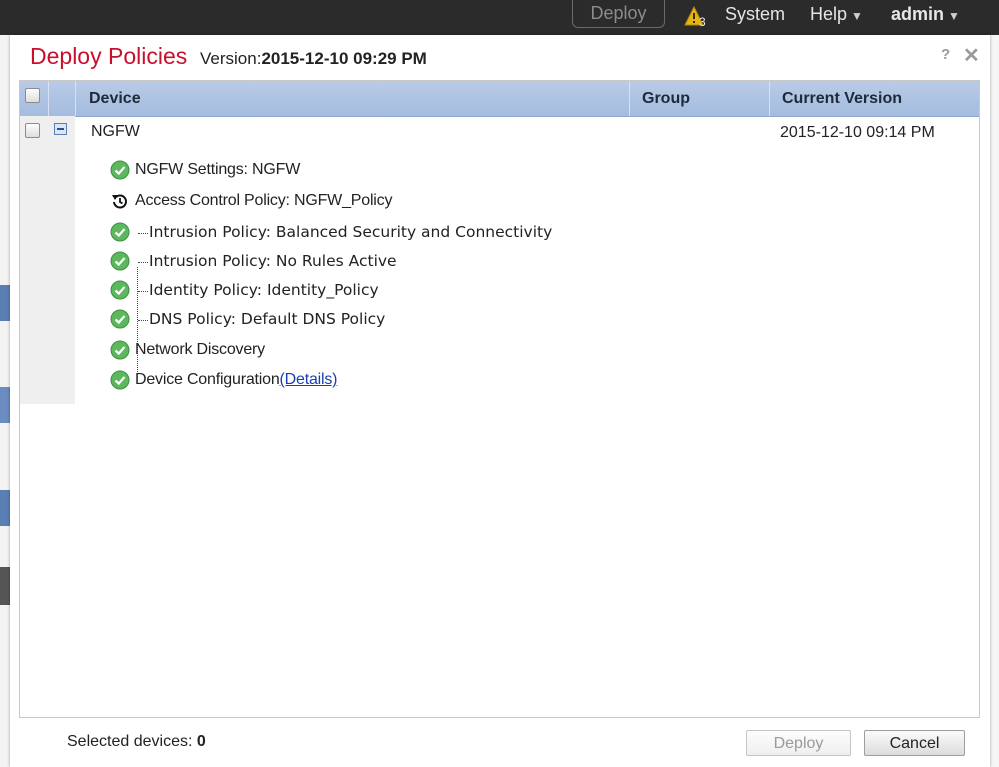 This screenshot has height=767, width=999. Describe the element at coordinates (499, 99) in the screenshot. I see `table-header: Device Group Current Version` at that location.